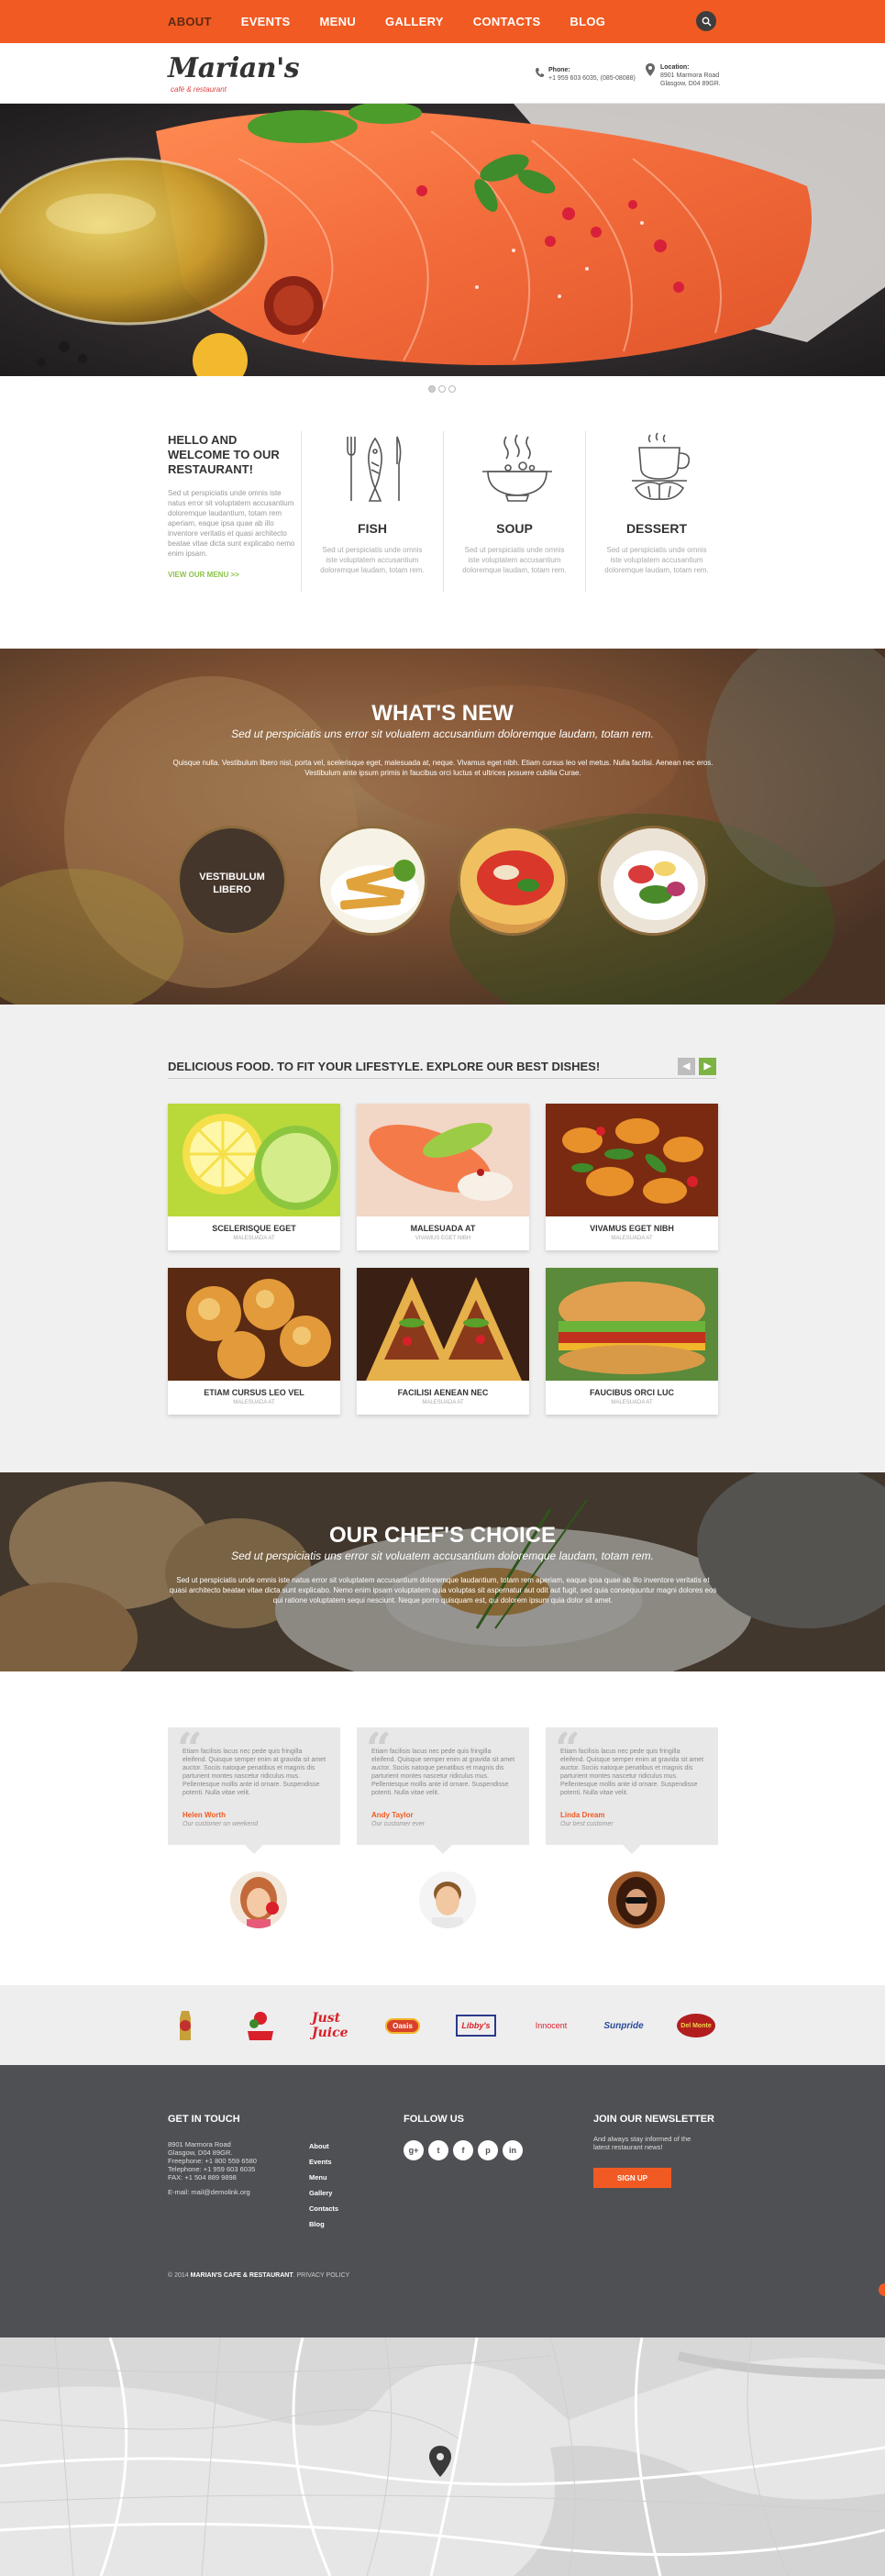  I want to click on footer-link-menu: Menu, so click(318, 2177).